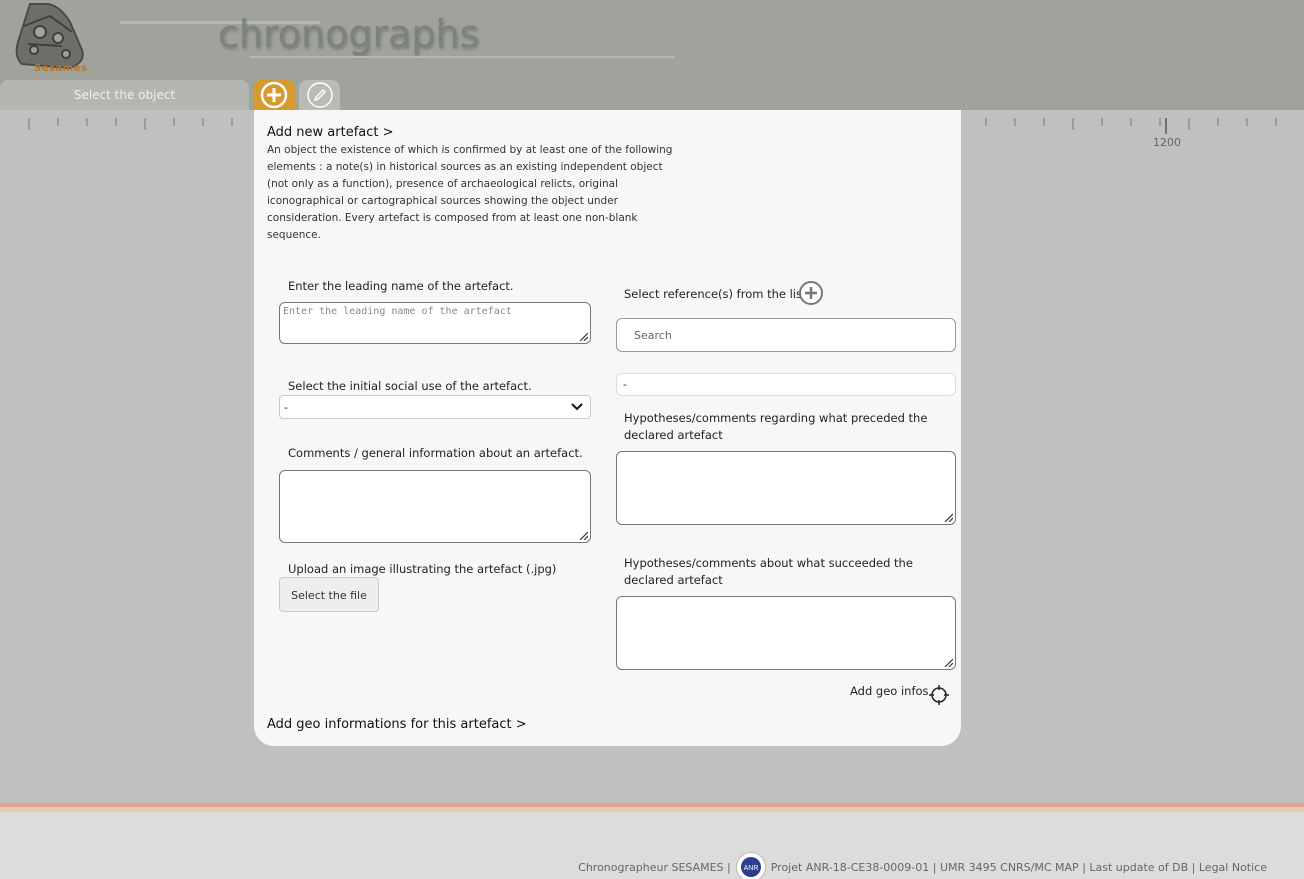 This screenshot has height=879, width=1304. I want to click on anr-logo-mark: ANR, so click(750, 867).